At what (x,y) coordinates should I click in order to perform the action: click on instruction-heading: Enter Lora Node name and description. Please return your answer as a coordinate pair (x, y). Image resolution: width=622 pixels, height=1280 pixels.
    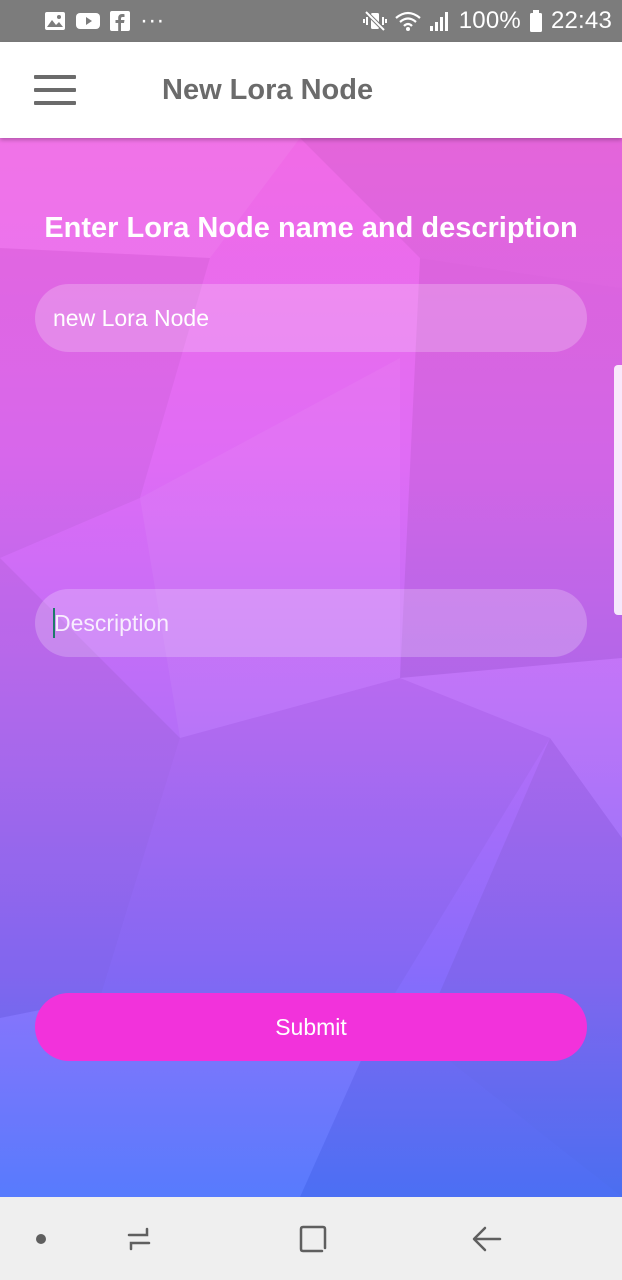
    Looking at the image, I should click on (311, 228).